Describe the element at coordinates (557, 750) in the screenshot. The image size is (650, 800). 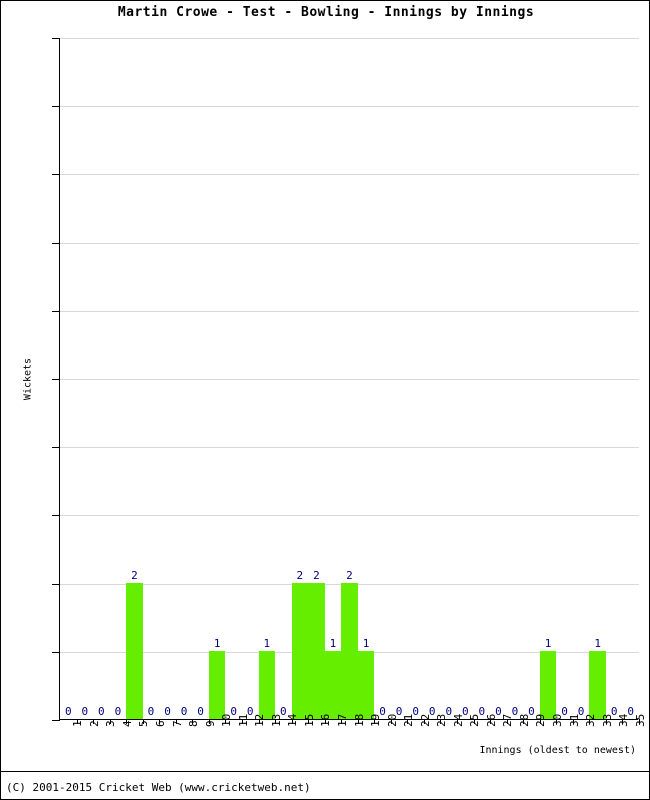
I see `x-axis-title: Innings (oldest to newest)` at that location.